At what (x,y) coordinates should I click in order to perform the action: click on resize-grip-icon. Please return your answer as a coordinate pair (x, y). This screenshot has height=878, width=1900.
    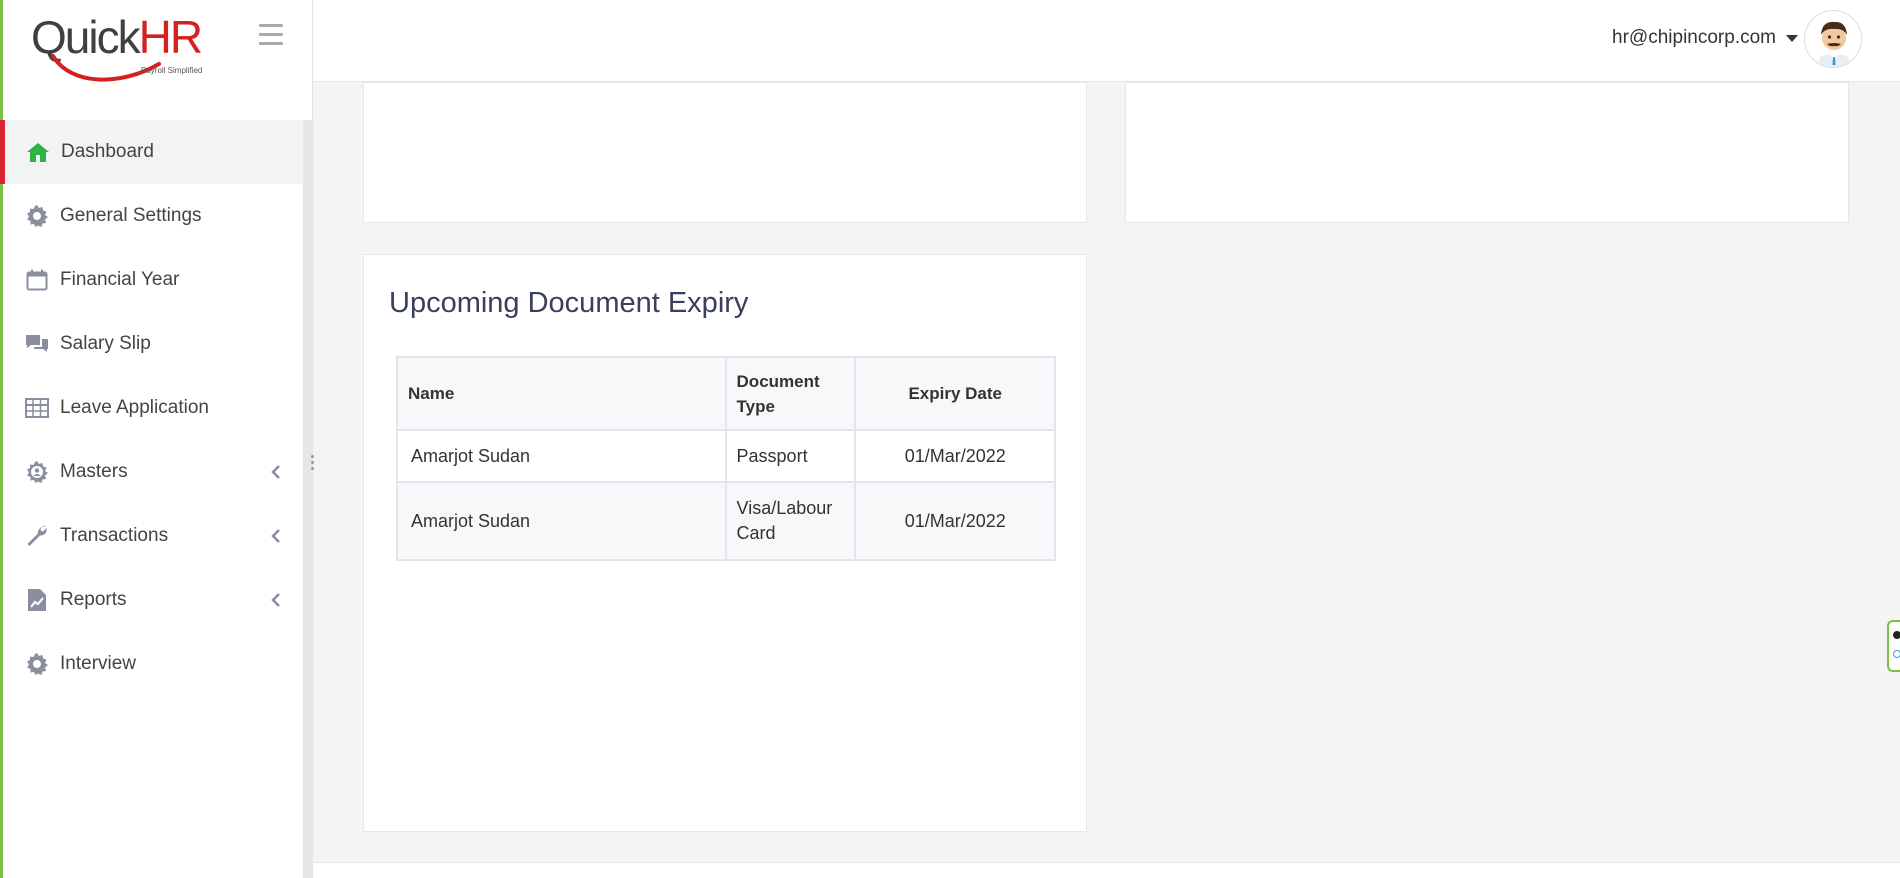
    Looking at the image, I should click on (313, 464).